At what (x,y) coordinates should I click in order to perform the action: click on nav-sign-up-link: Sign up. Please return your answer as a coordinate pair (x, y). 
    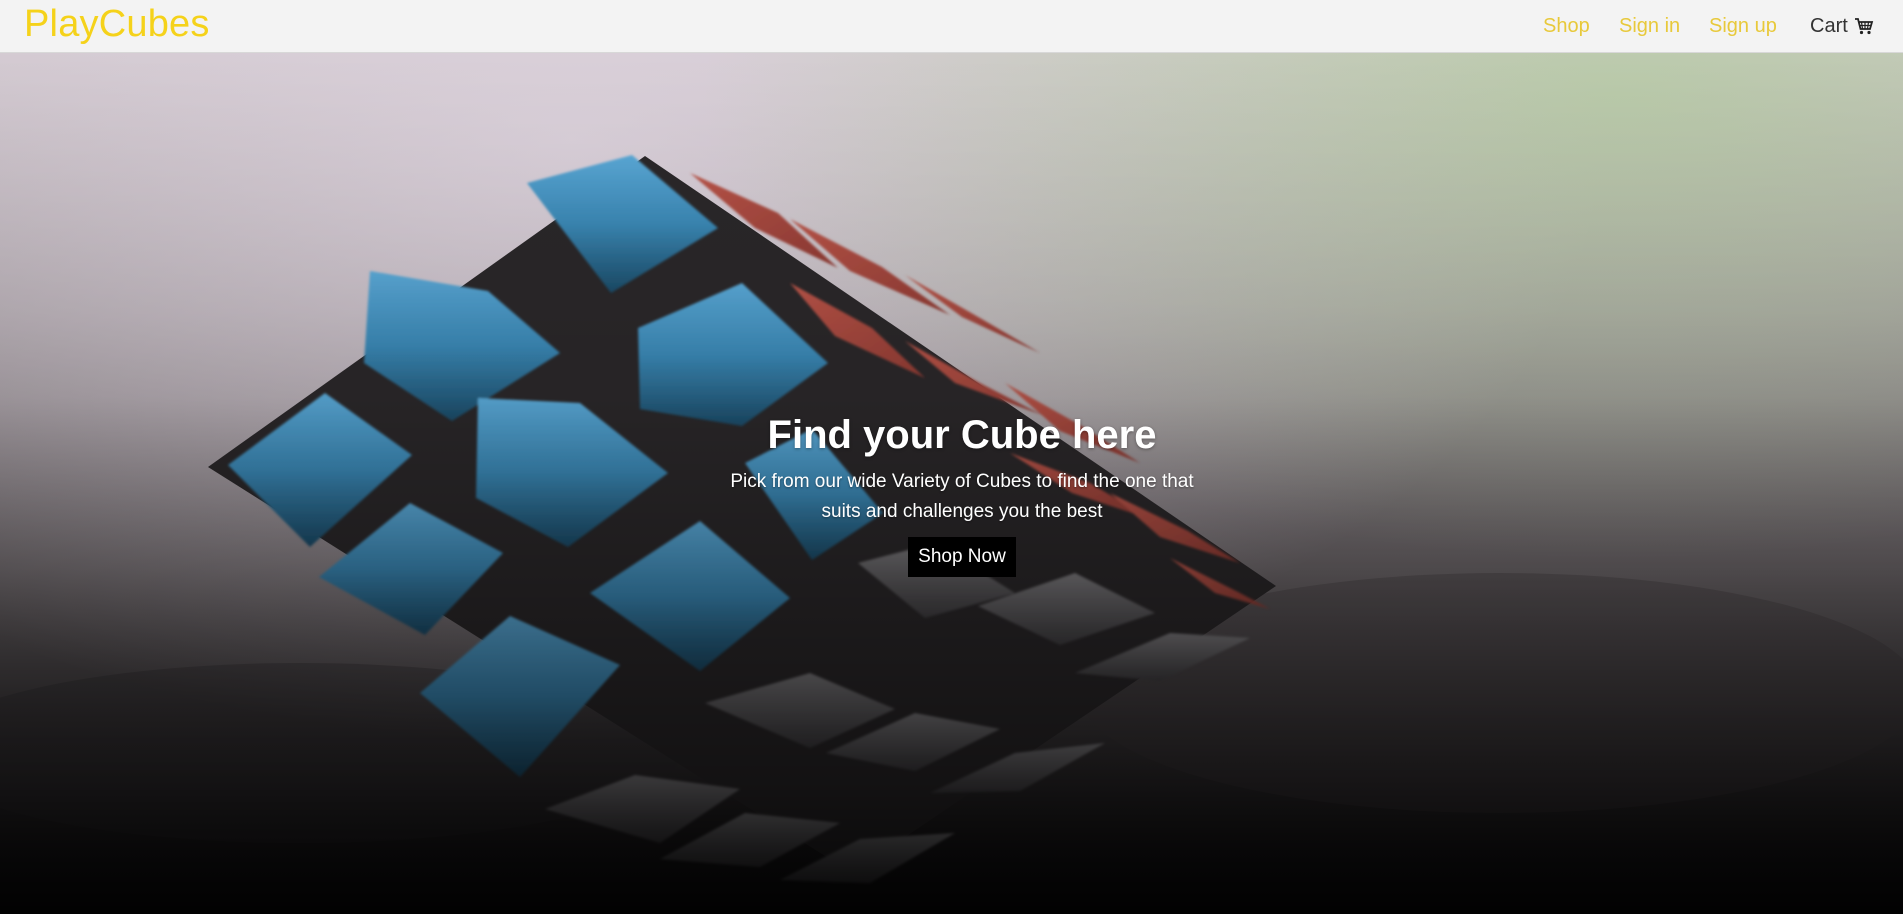
    Looking at the image, I should click on (1743, 26).